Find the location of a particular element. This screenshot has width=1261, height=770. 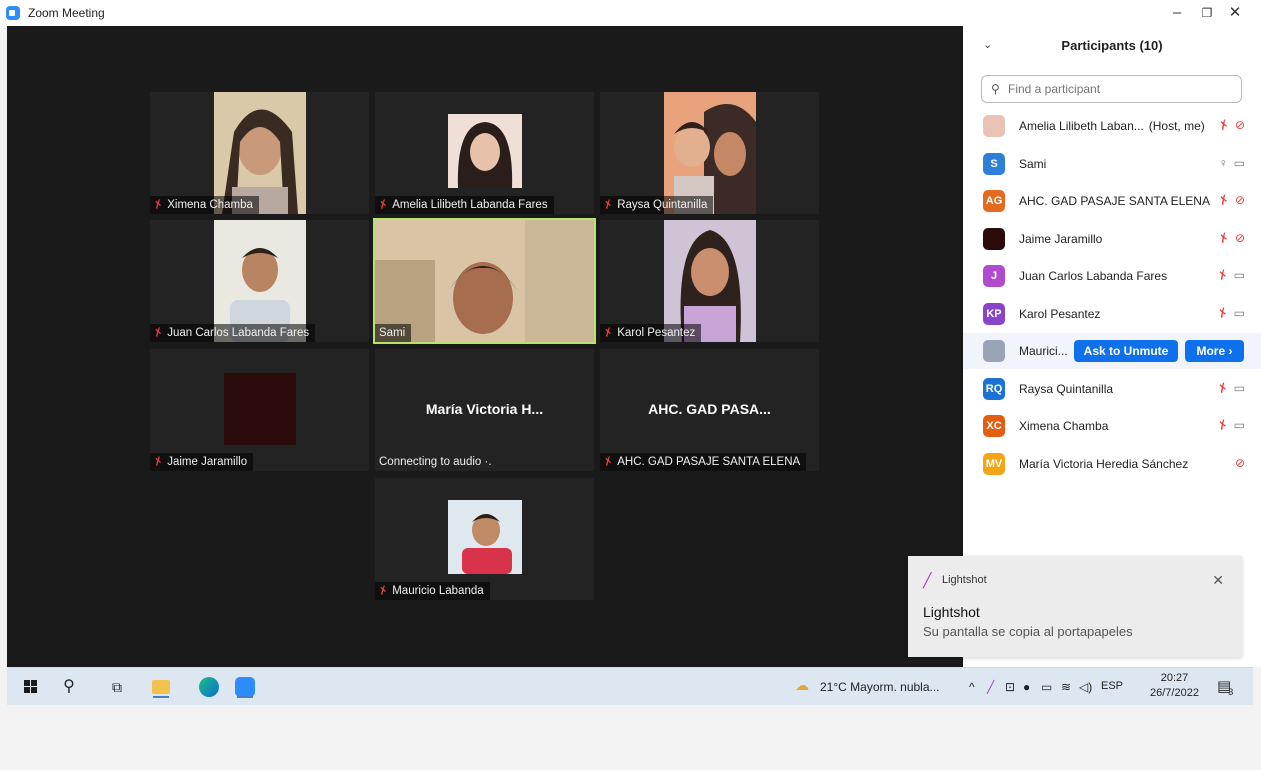

tile-label: ✗ Jaime Jaramillo is located at coordinates (202, 462).